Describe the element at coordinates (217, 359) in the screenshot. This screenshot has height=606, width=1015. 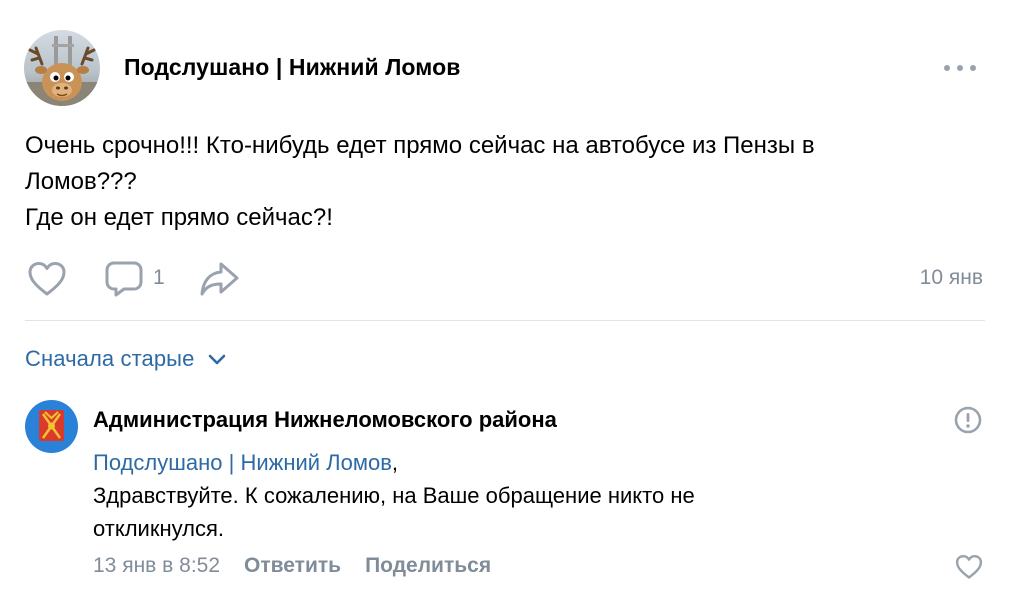
I see `chevron-down-icon` at that location.